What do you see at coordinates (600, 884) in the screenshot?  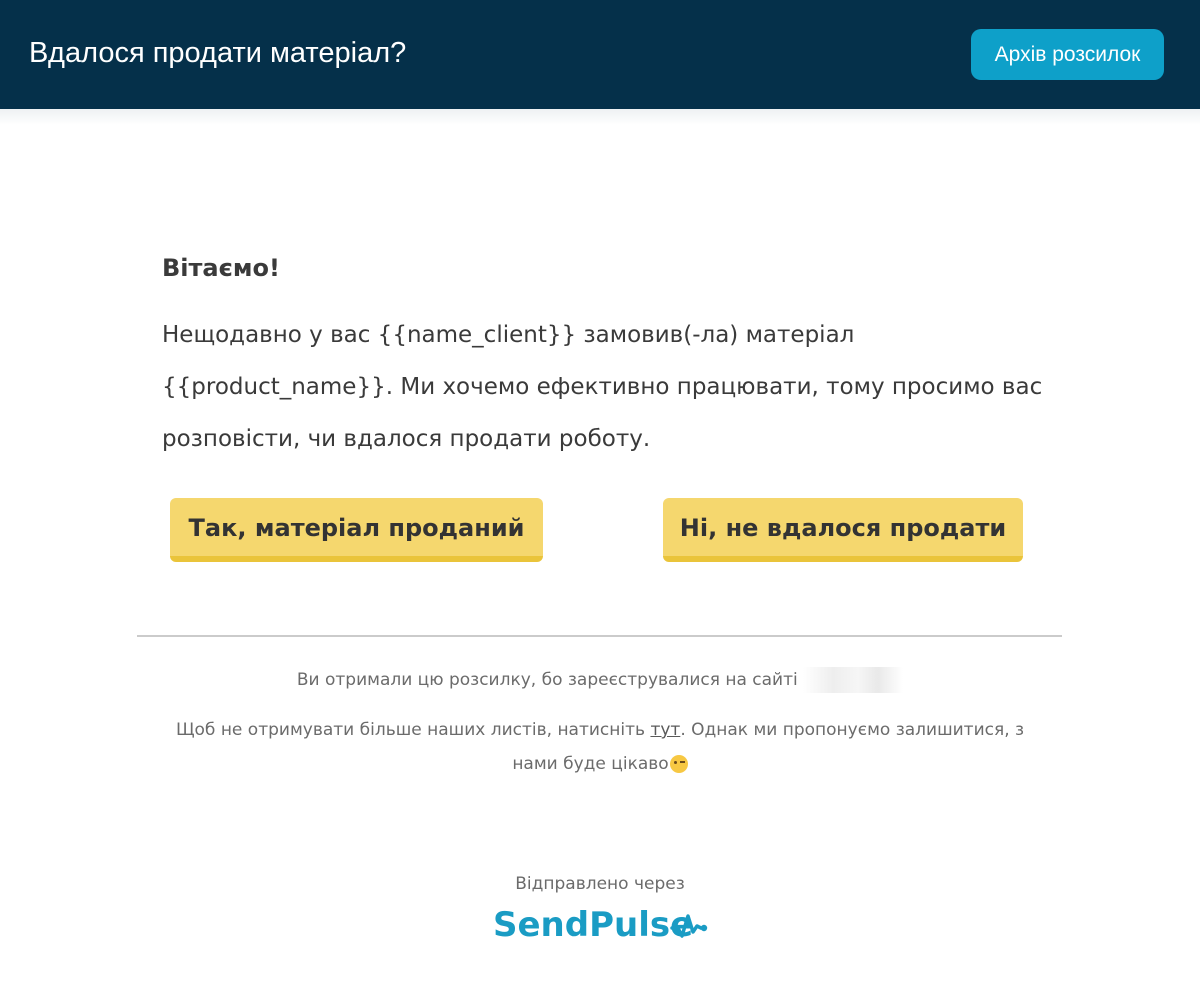 I see `sent-via-label: Відправлено через` at bounding box center [600, 884].